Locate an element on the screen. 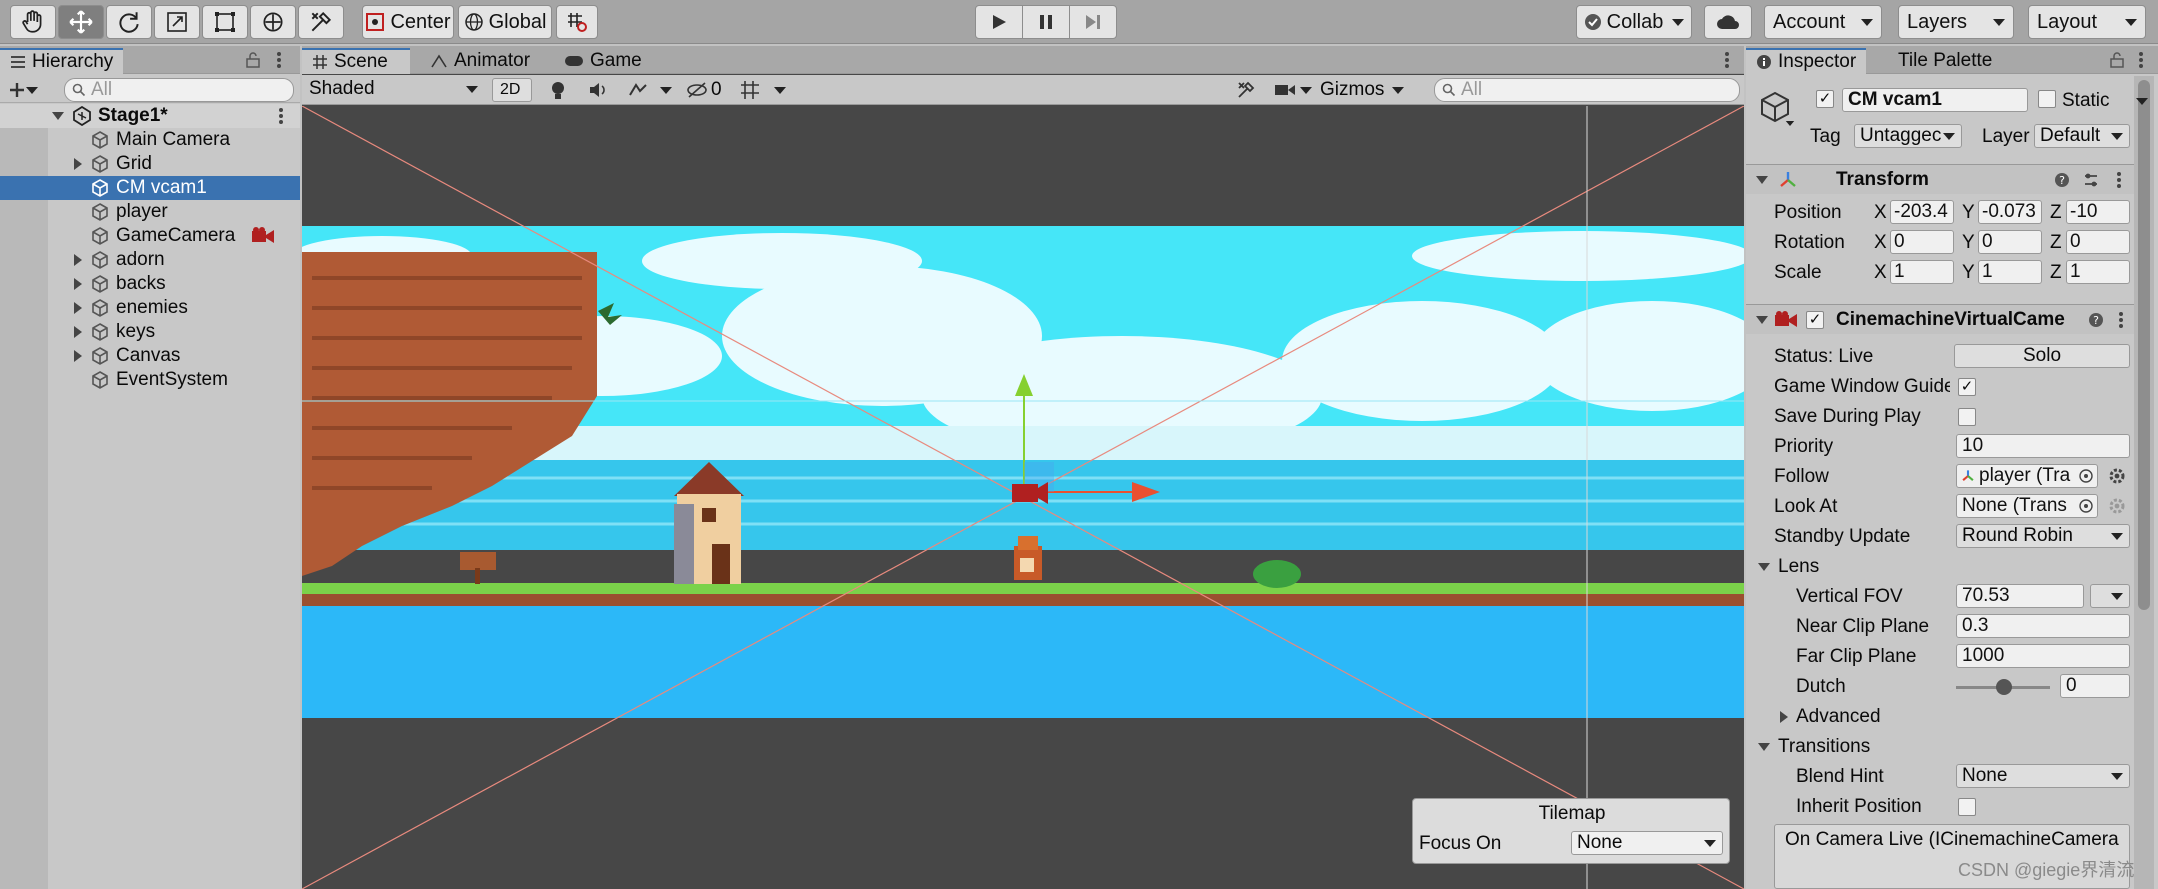 This screenshot has width=2158, height=889. solo-button: Solo is located at coordinates (2042, 356).